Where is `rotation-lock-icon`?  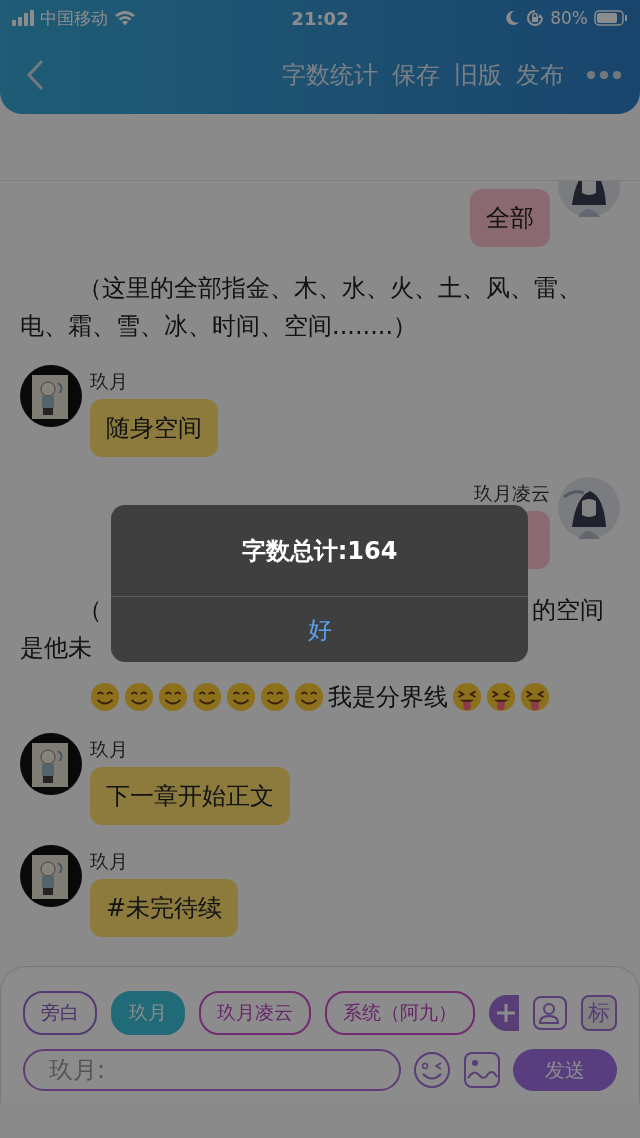
rotation-lock-icon is located at coordinates (535, 18).